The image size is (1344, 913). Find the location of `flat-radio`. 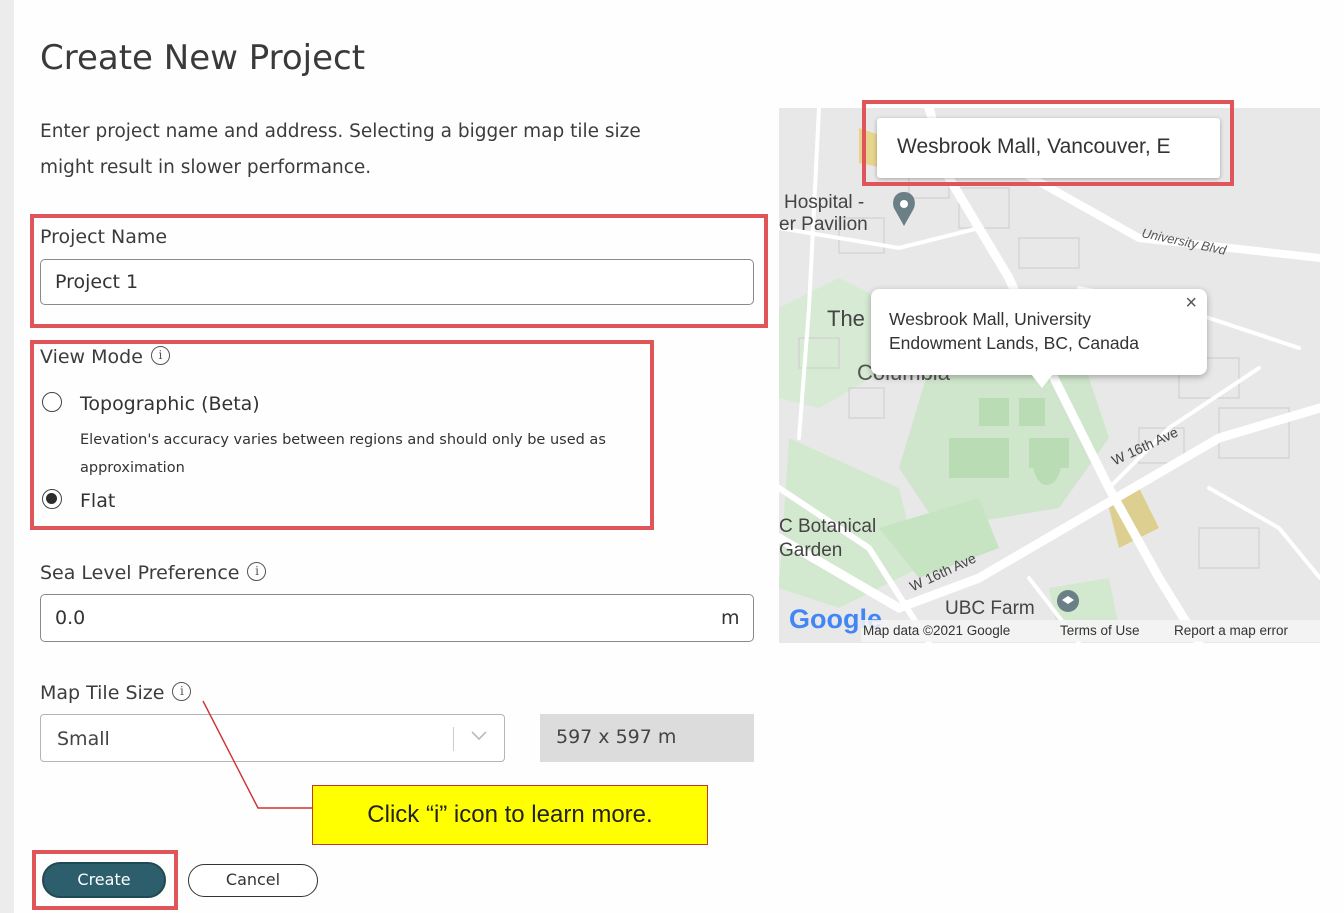

flat-radio is located at coordinates (52, 499).